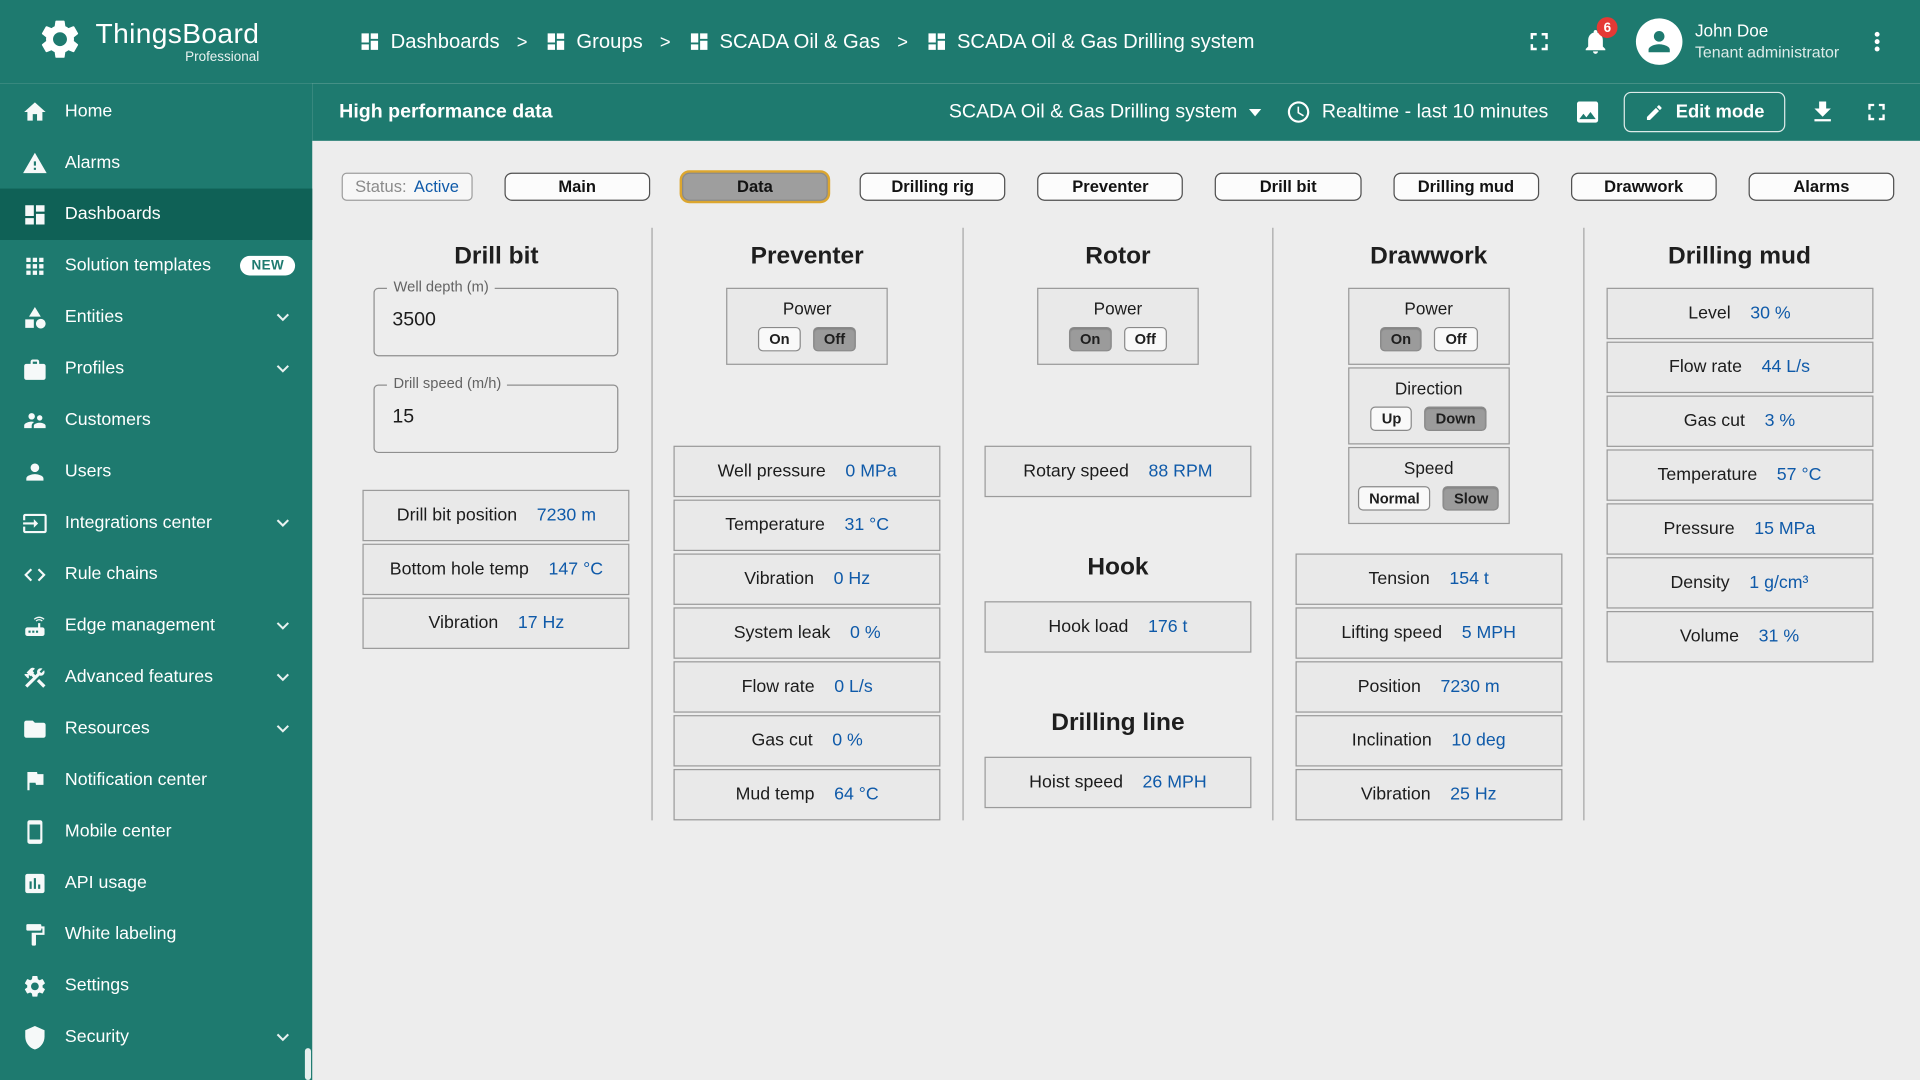 The image size is (1920, 1080). I want to click on toggle-option-speed-slow: Slow, so click(1471, 498).